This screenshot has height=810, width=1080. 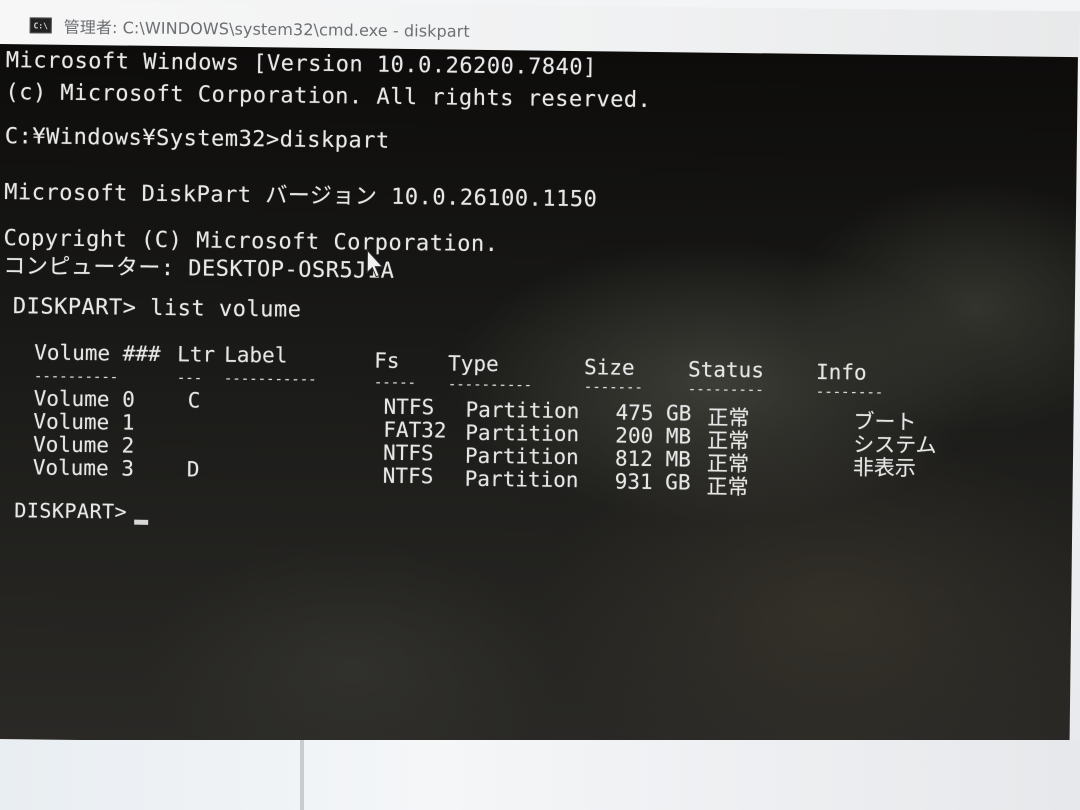 I want to click on diskpart-prompt: DISKPART>, so click(x=70, y=510).